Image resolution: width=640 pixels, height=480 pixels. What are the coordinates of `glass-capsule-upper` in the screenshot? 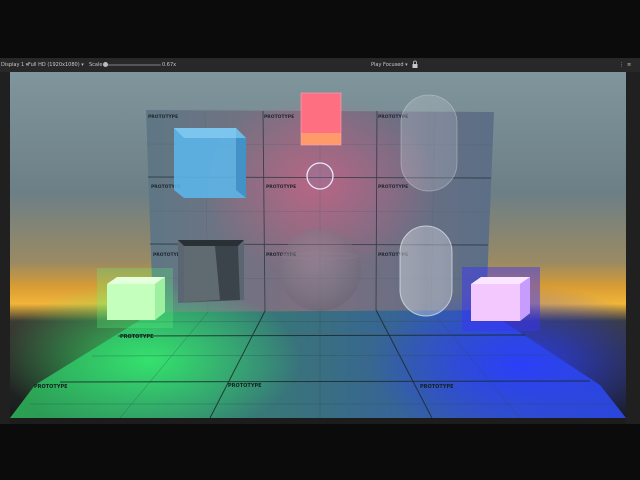 It's located at (429, 143).